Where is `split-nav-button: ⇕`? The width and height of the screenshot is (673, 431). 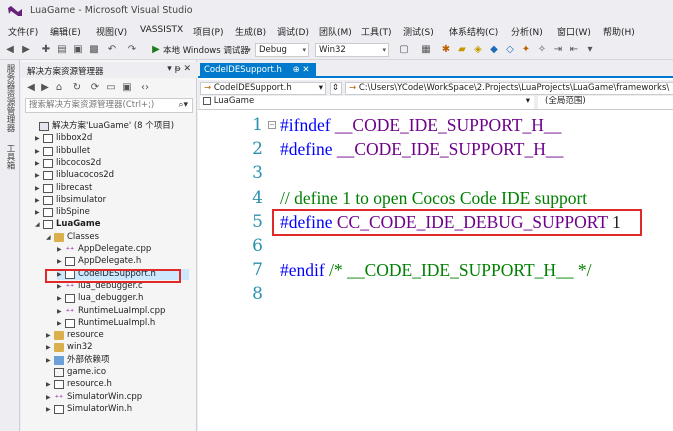 split-nav-button: ⇕ is located at coordinates (336, 88).